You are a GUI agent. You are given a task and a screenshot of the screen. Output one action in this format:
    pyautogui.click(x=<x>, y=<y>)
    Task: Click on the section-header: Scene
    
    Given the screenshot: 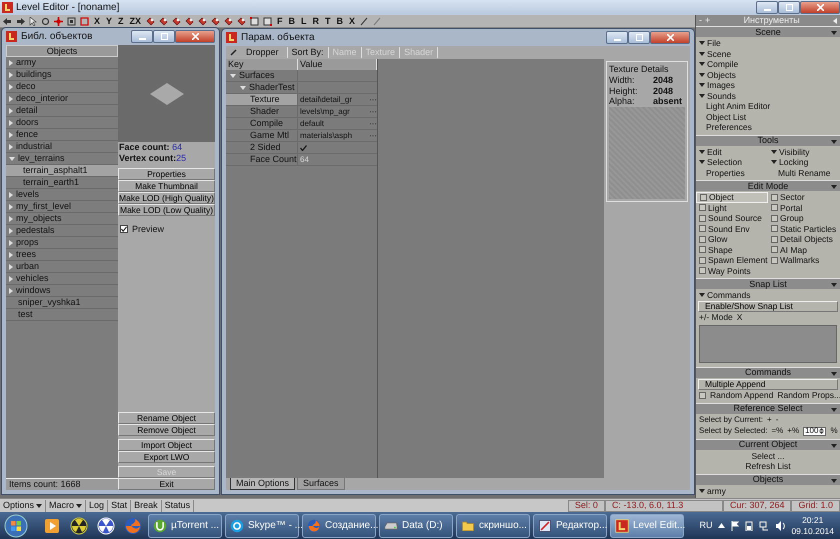 What is the action you would take?
    pyautogui.click(x=768, y=31)
    